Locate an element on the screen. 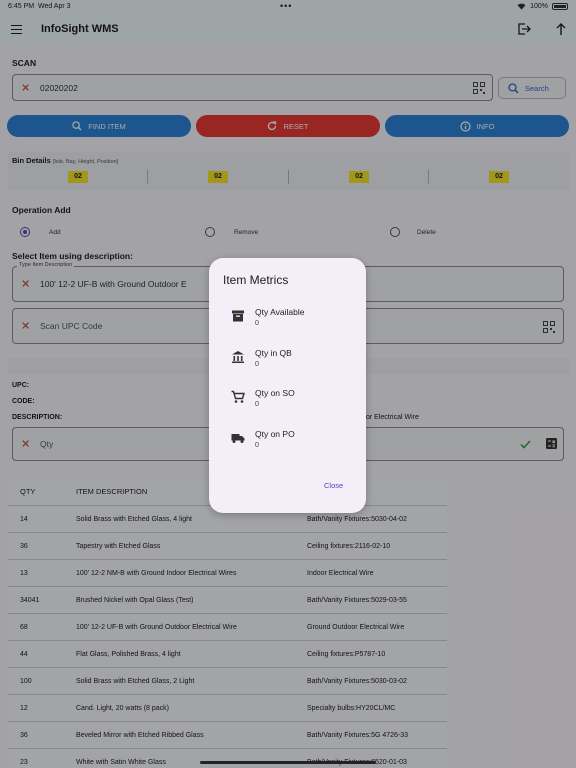 The width and height of the screenshot is (576, 768). metric-qty-in-qb: Qty in QB 0 is located at coordinates (287, 363).